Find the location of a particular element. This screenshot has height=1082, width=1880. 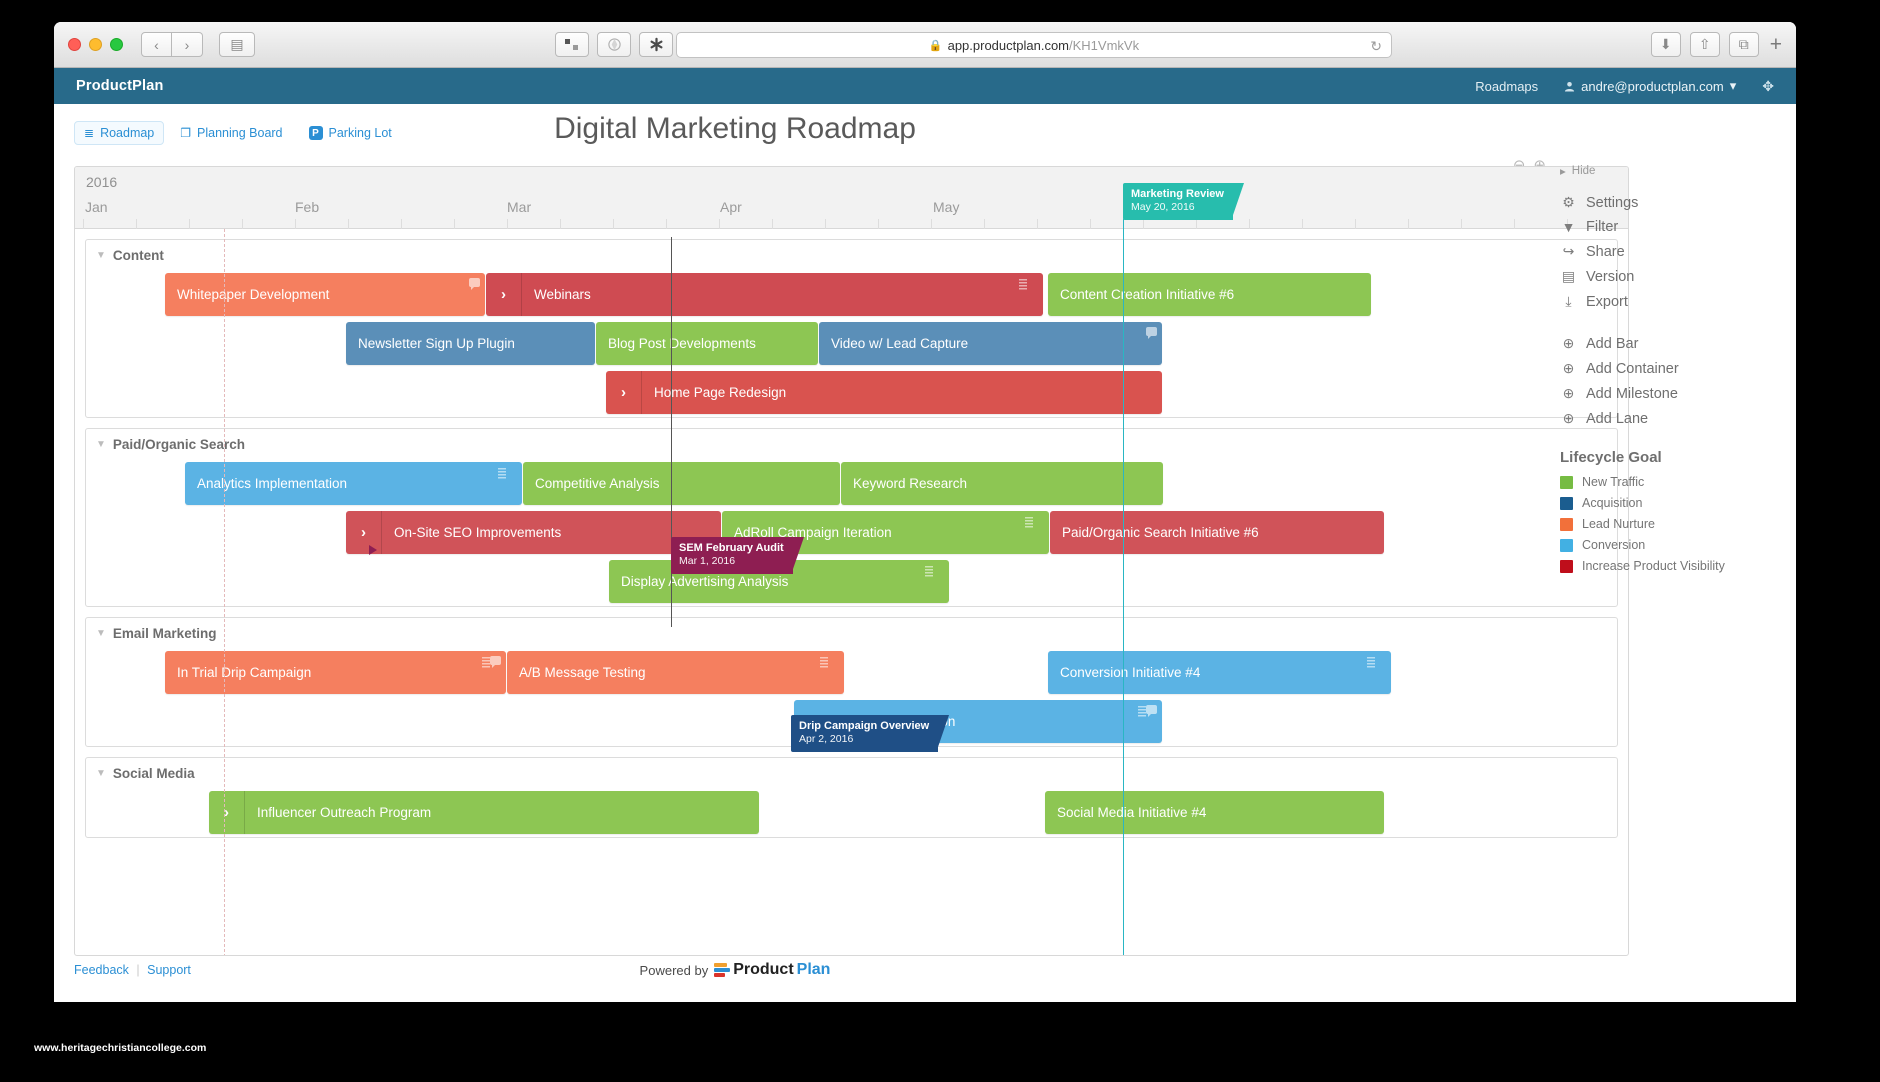

roadmap-bar: Content Creation Initiative #6 is located at coordinates (1209, 294).